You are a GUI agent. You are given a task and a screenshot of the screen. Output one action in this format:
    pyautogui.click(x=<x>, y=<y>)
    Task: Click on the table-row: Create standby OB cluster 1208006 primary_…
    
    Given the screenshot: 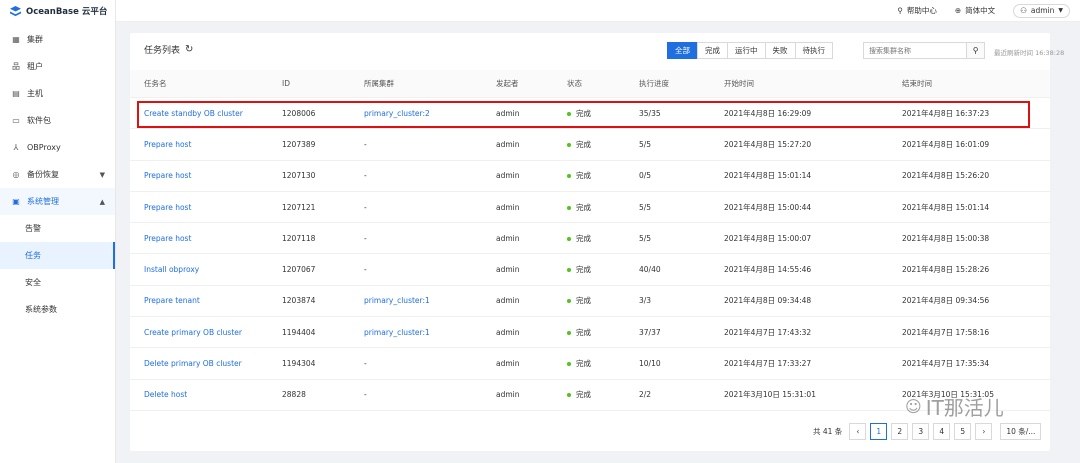 What is the action you would take?
    pyautogui.click(x=590, y=114)
    